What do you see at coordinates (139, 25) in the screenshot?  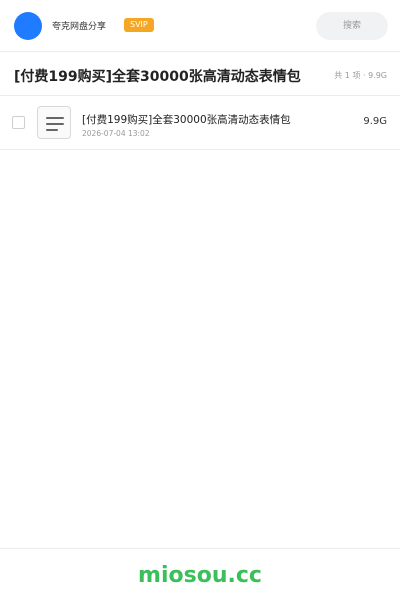 I see `svip-badge: SVIP` at bounding box center [139, 25].